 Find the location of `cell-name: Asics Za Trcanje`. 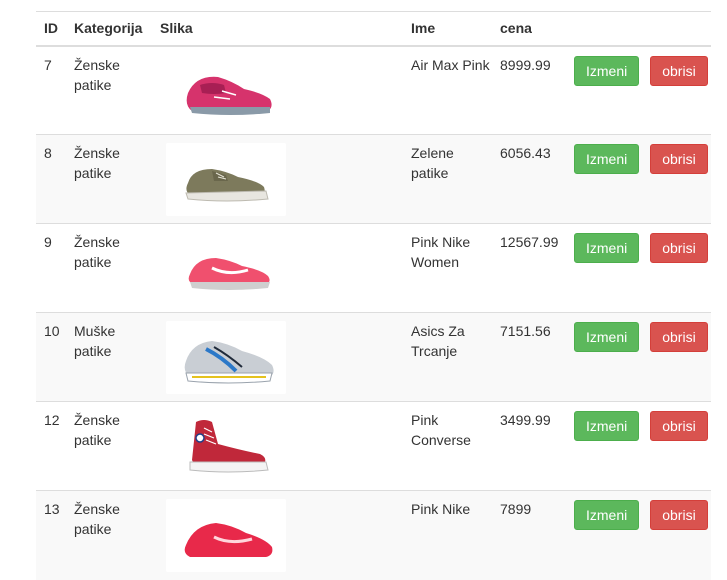

cell-name: Asics Za Trcanje is located at coordinates (447, 357).